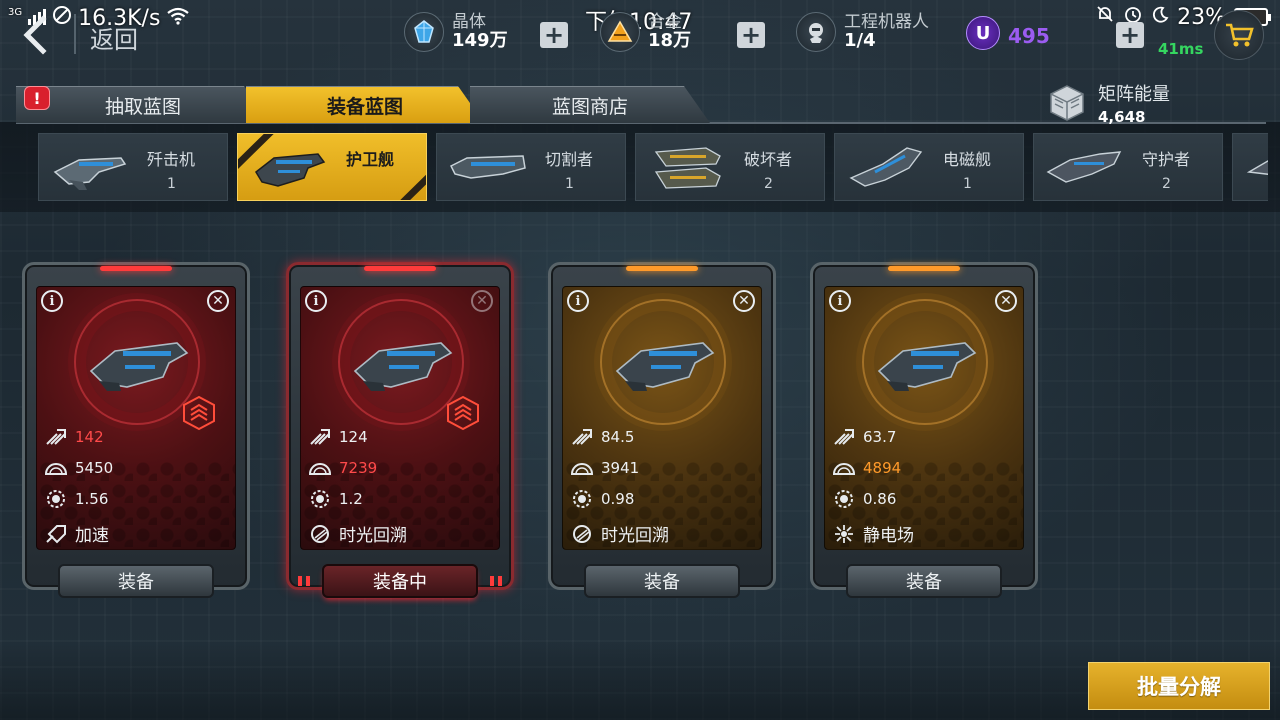  What do you see at coordinates (332, 167) in the screenshot?
I see `ship-type-escort: 护卫舰` at bounding box center [332, 167].